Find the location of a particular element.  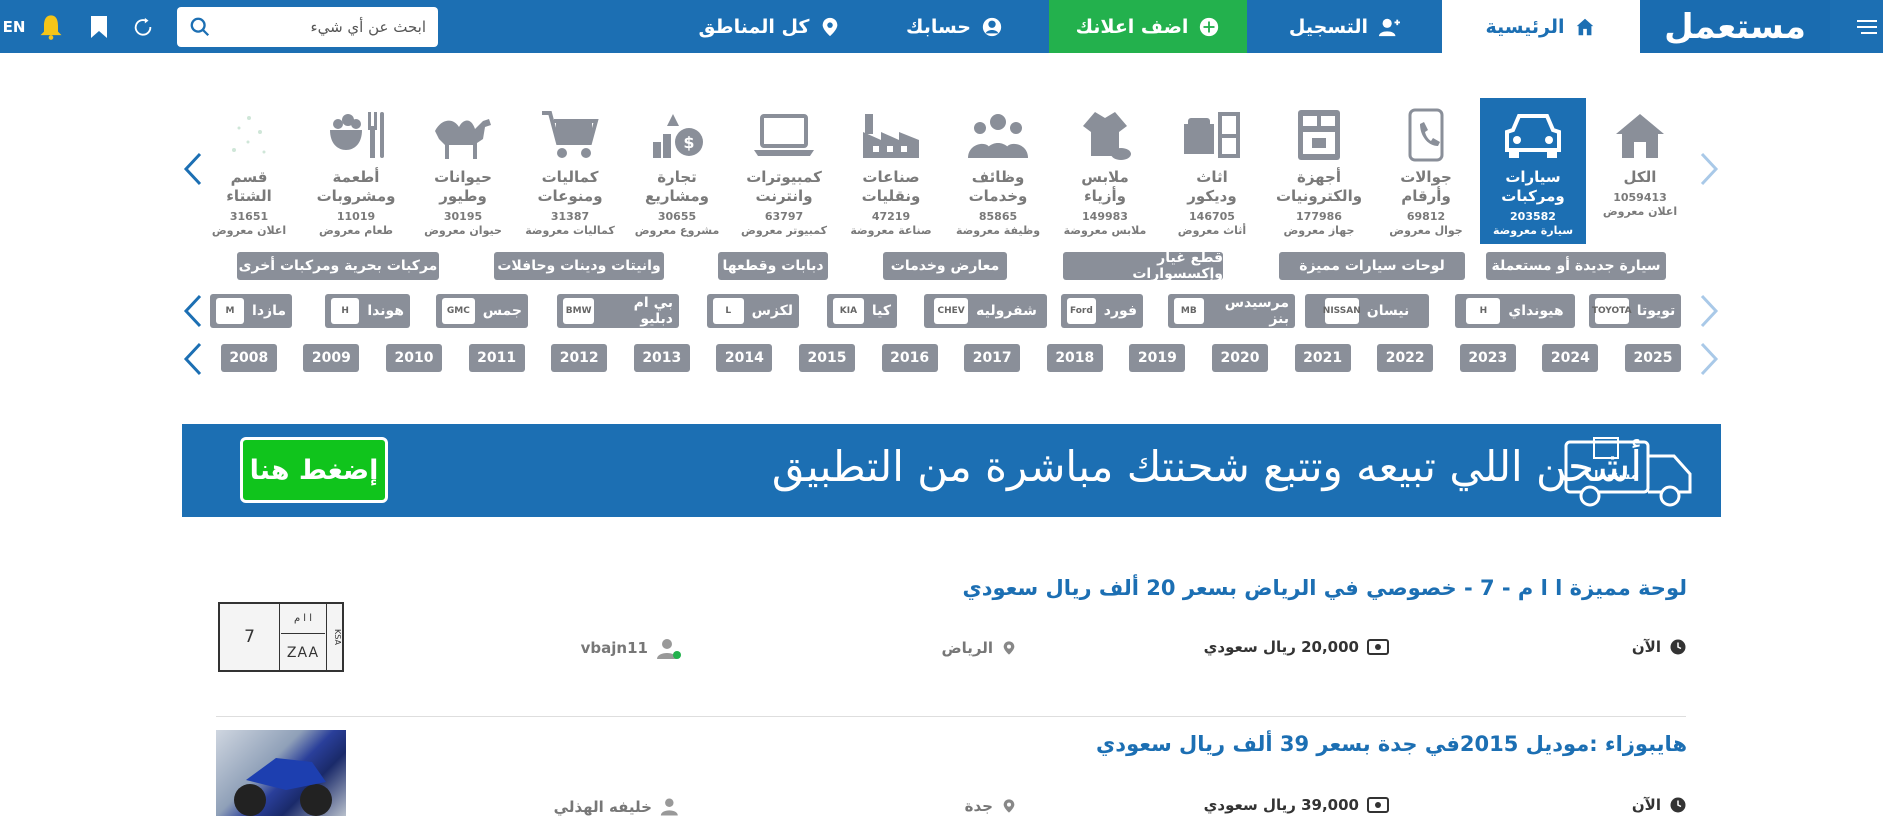

category-item: اثاث وديكور 146705 أثاث معروض is located at coordinates (1212, 171).